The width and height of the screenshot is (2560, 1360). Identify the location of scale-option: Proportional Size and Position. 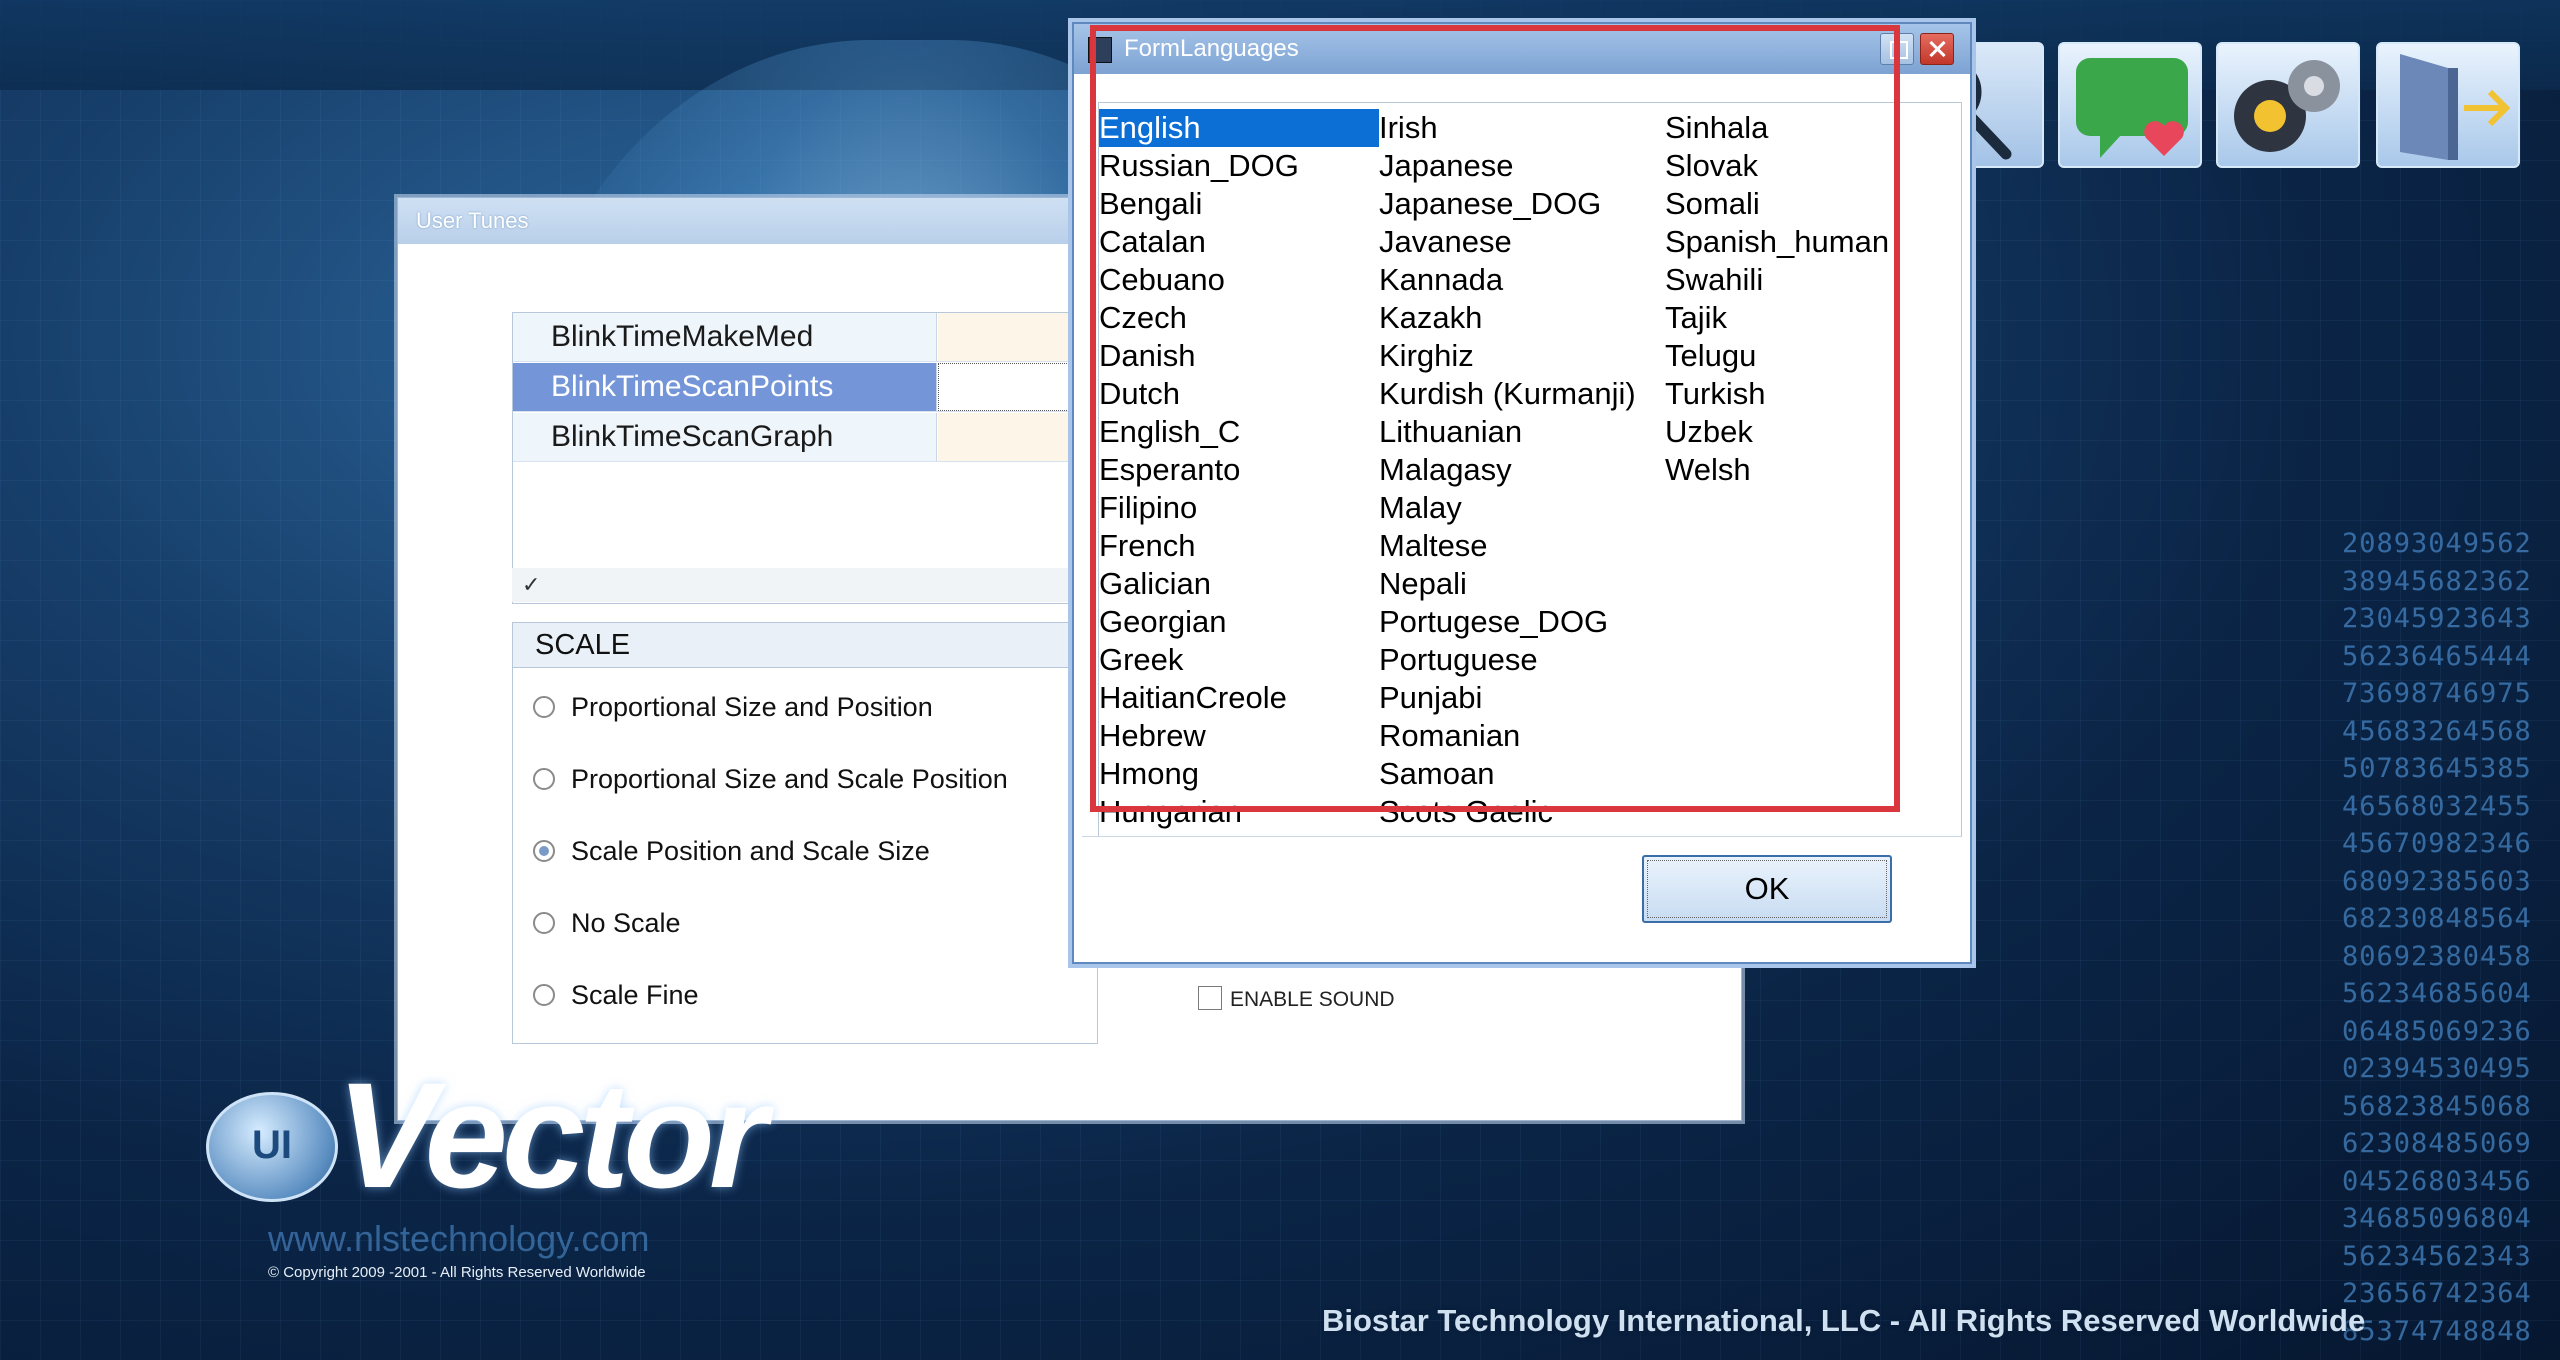
(733, 707).